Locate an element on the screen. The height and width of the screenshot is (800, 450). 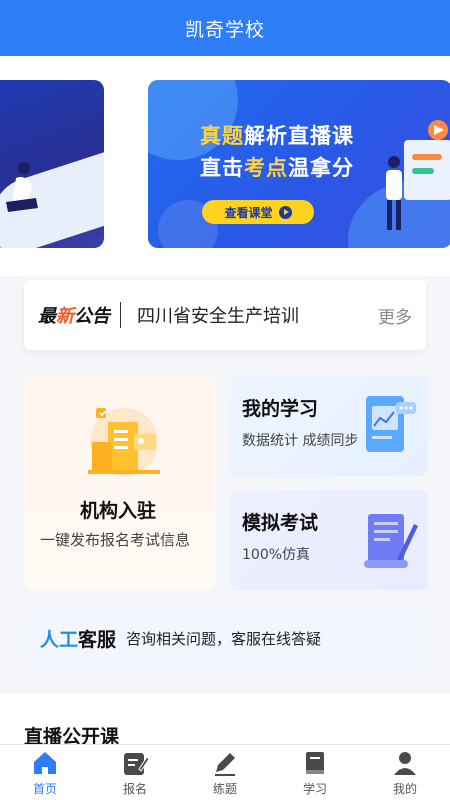
institution-join-card: 机构入驻 一键发布报名考试信息 is located at coordinates (120, 483).